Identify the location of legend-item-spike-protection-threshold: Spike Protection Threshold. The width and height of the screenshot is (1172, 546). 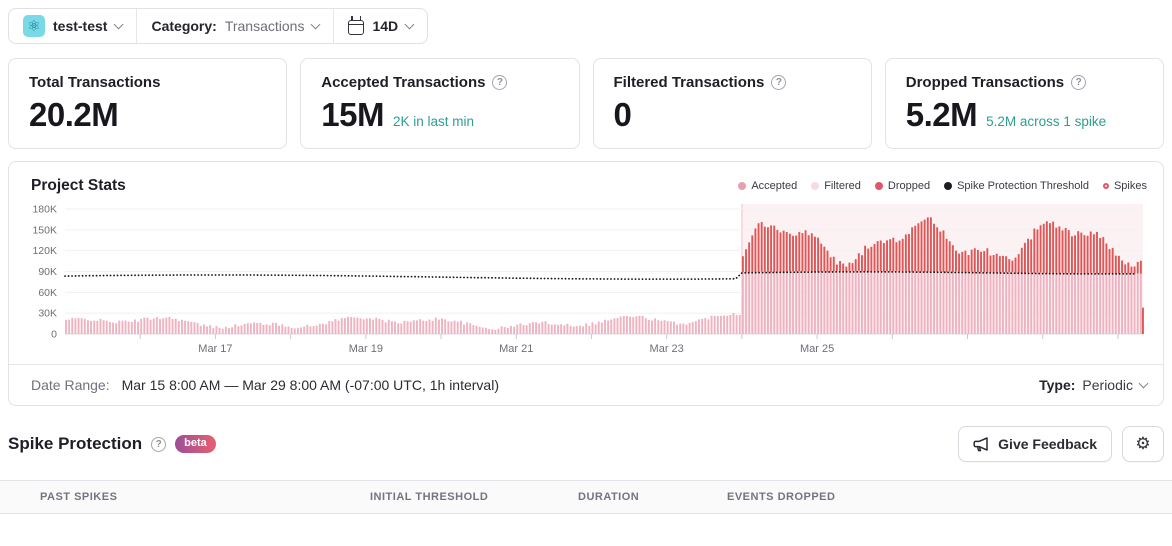
(1016, 186).